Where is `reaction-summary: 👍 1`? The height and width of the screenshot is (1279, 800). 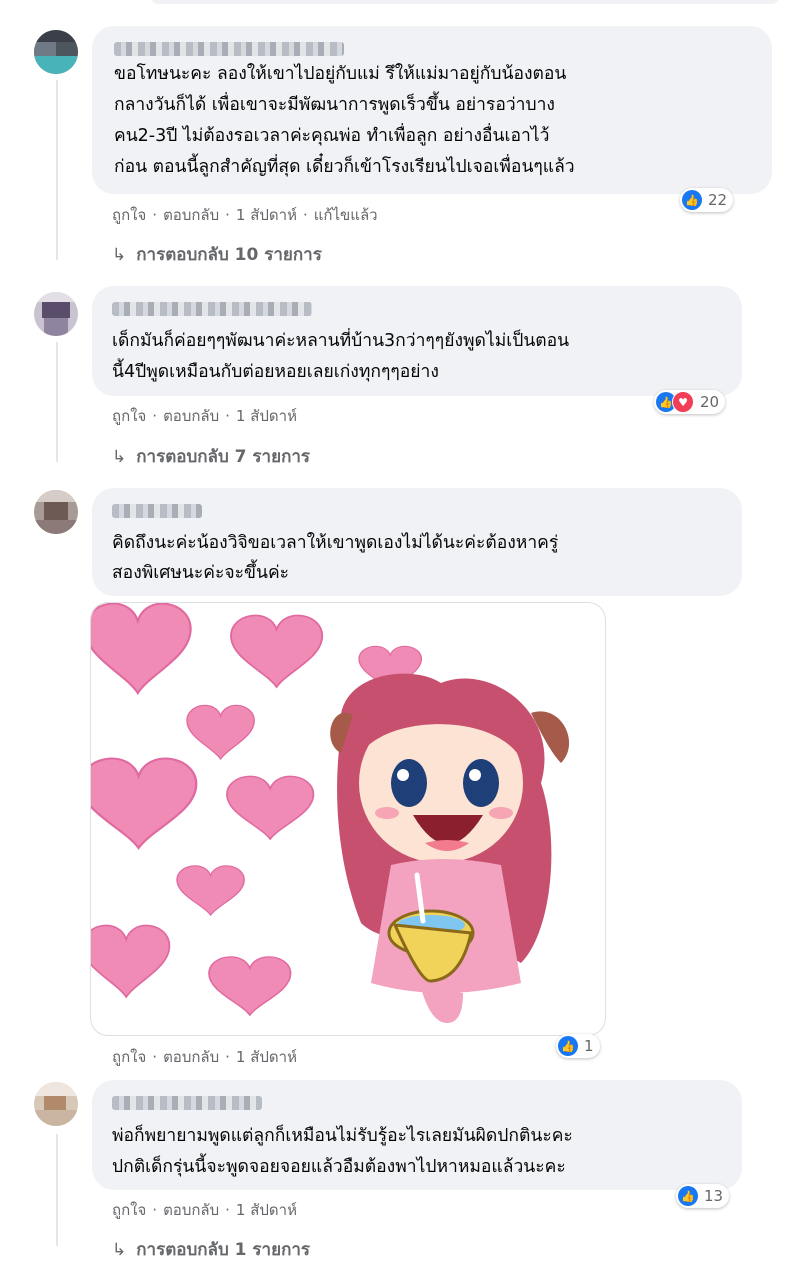
reaction-summary: 👍 1 is located at coordinates (578, 1046).